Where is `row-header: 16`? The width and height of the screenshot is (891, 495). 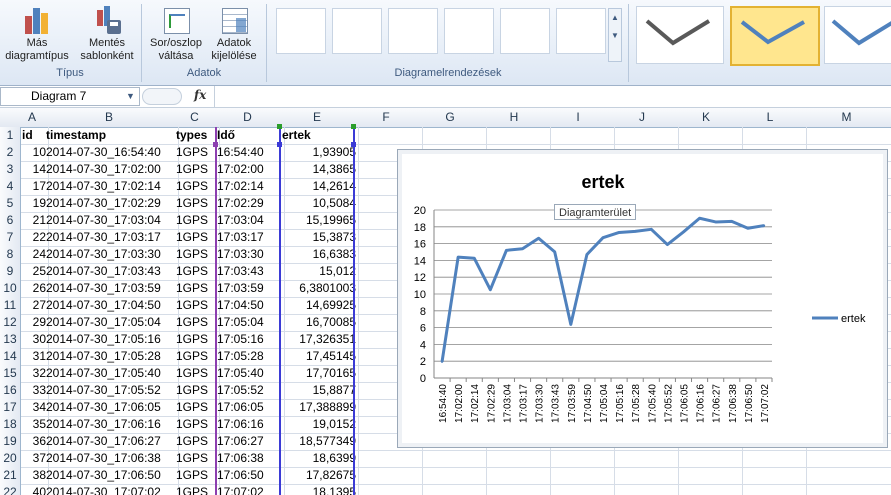
row-header: 16 is located at coordinates (10, 391).